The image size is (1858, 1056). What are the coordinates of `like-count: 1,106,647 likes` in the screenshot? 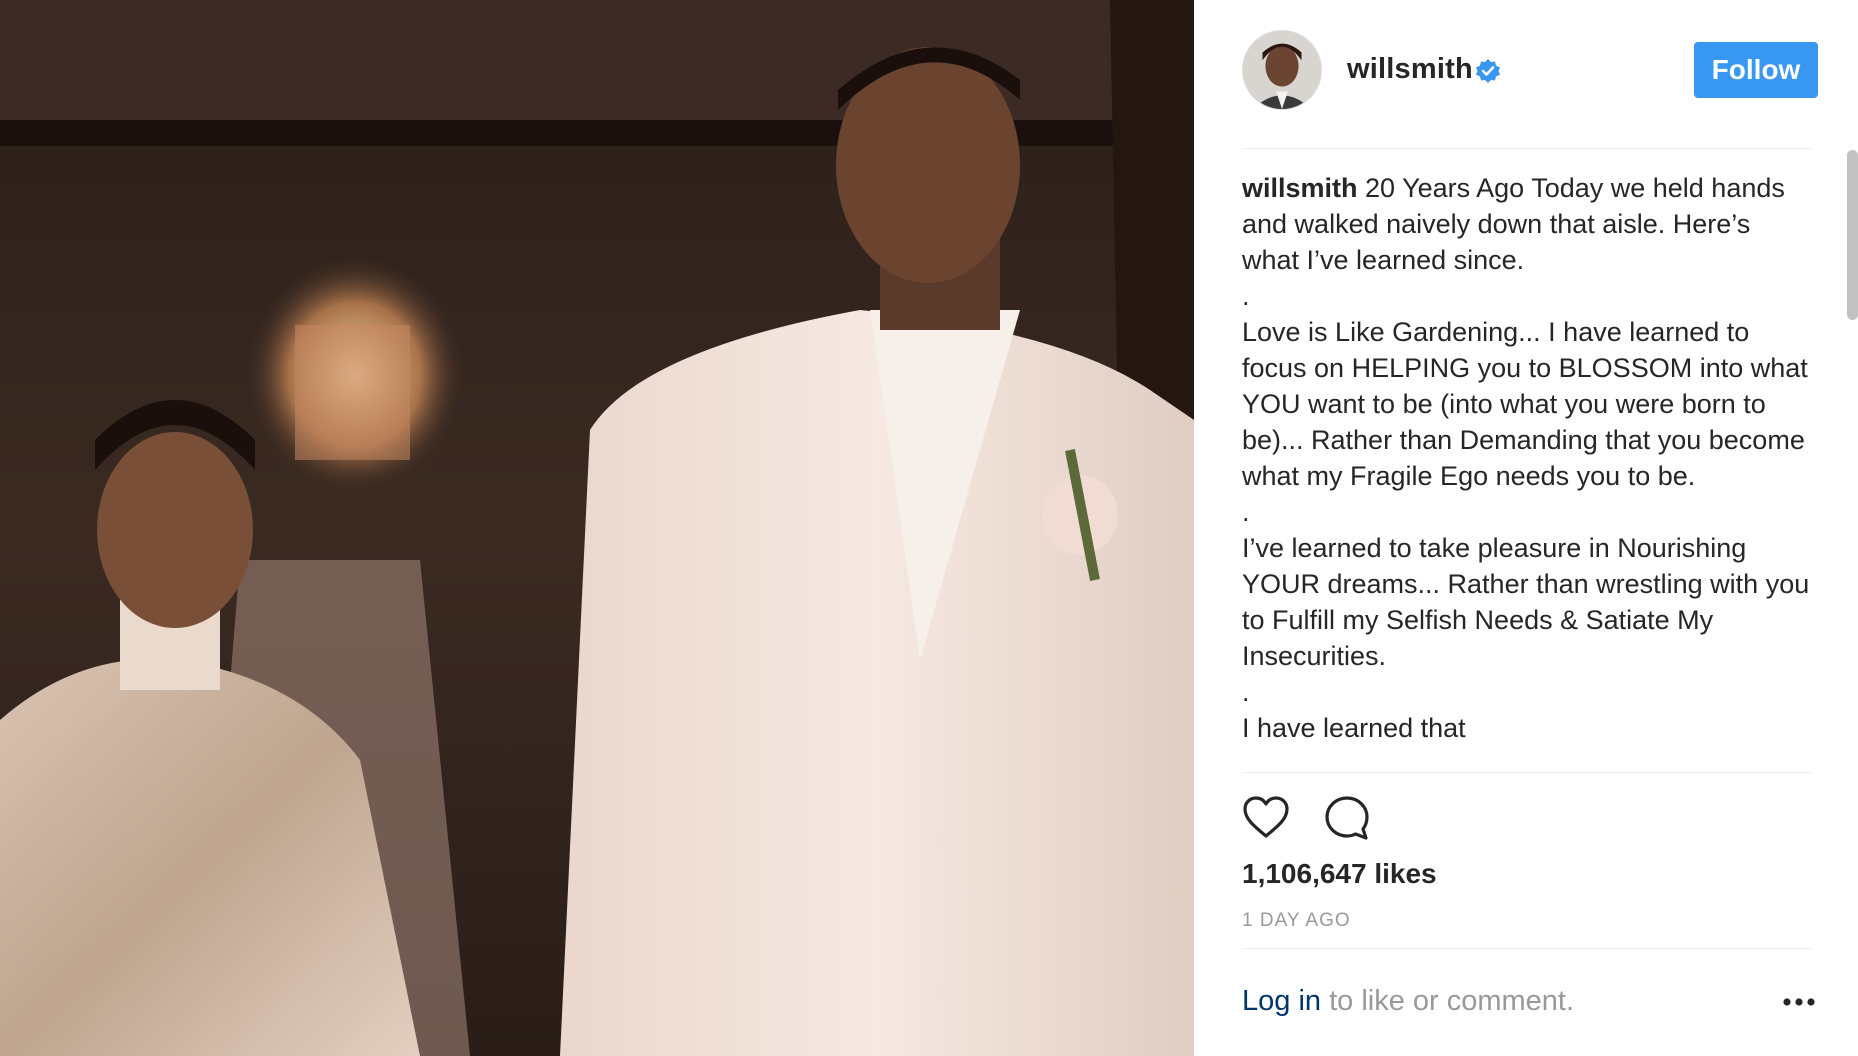 It's located at (1339, 874).